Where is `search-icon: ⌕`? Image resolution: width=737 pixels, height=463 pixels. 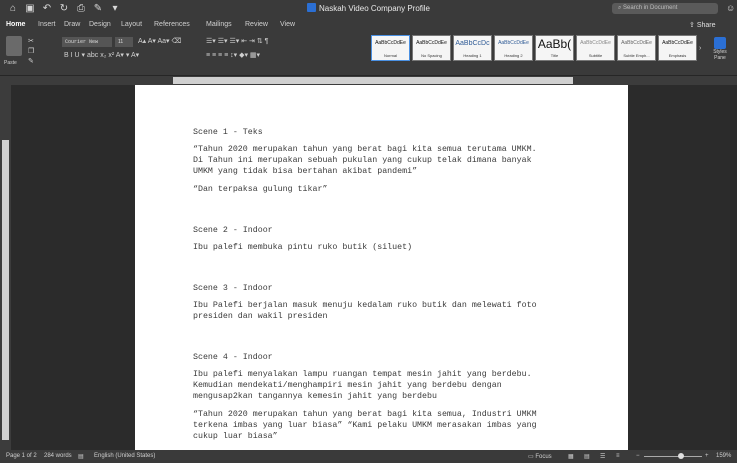
search-icon: ⌕ is located at coordinates (620, 8).